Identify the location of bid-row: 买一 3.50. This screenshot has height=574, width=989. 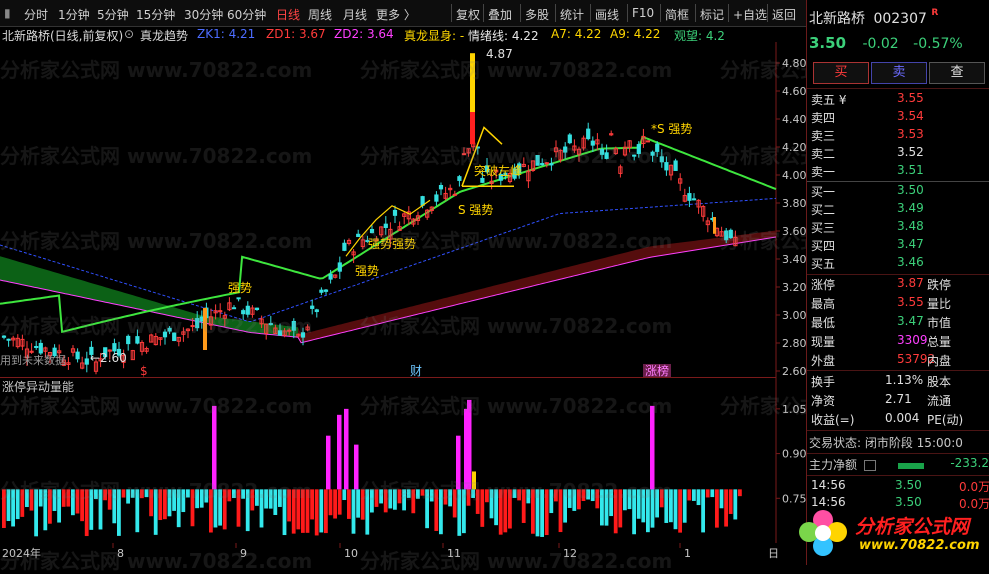
(898, 192).